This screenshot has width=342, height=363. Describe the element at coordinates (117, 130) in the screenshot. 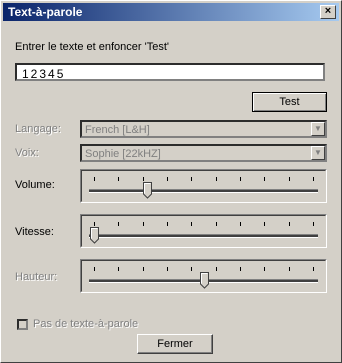

I see `language-value: French [L&H]` at that location.